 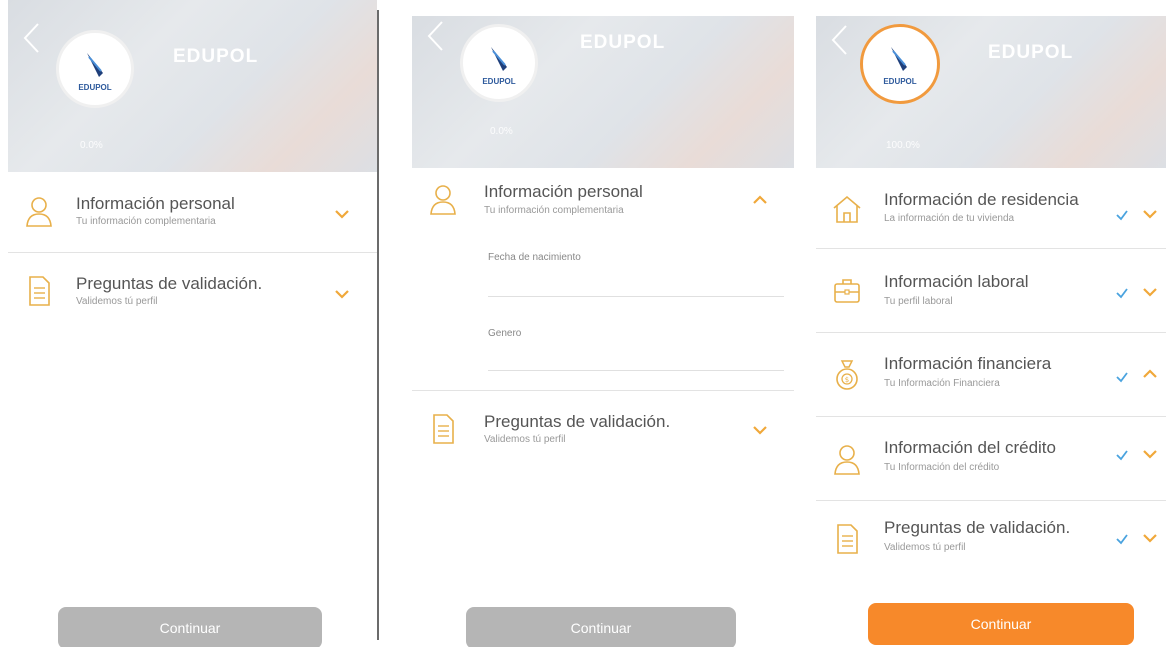 What do you see at coordinates (918, 301) in the screenshot?
I see `section-subtitle: Tu perfil laboral` at bounding box center [918, 301].